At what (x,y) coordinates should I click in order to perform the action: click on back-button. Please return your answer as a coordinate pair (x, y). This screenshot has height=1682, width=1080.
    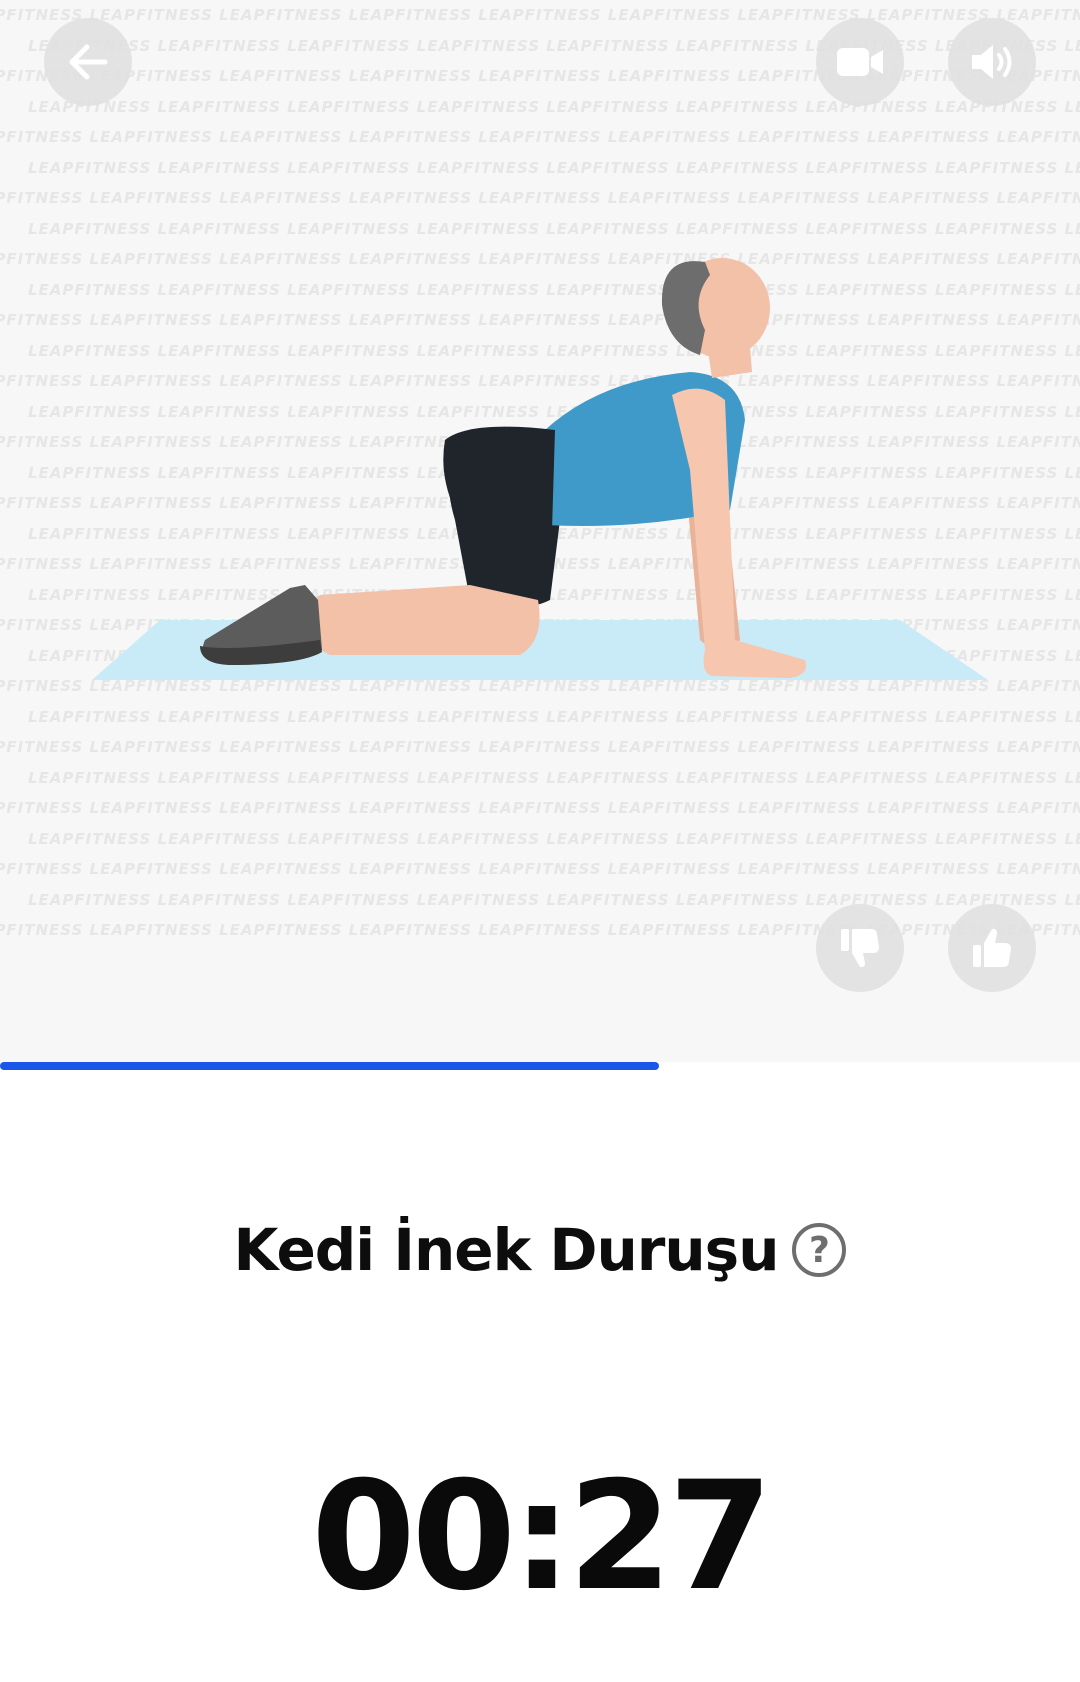
    Looking at the image, I should click on (88, 62).